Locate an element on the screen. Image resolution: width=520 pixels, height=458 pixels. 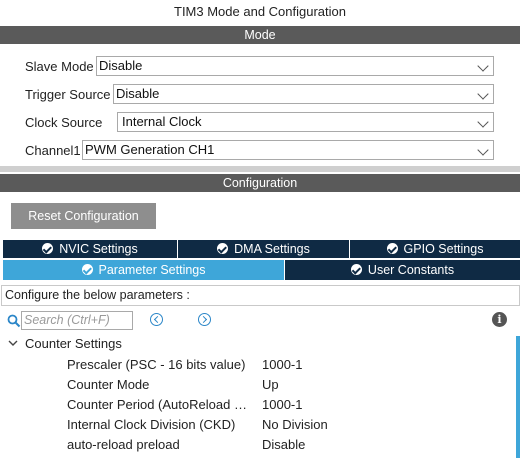
tab-parameter-settings: Parameter Settings is located at coordinates (143, 270).